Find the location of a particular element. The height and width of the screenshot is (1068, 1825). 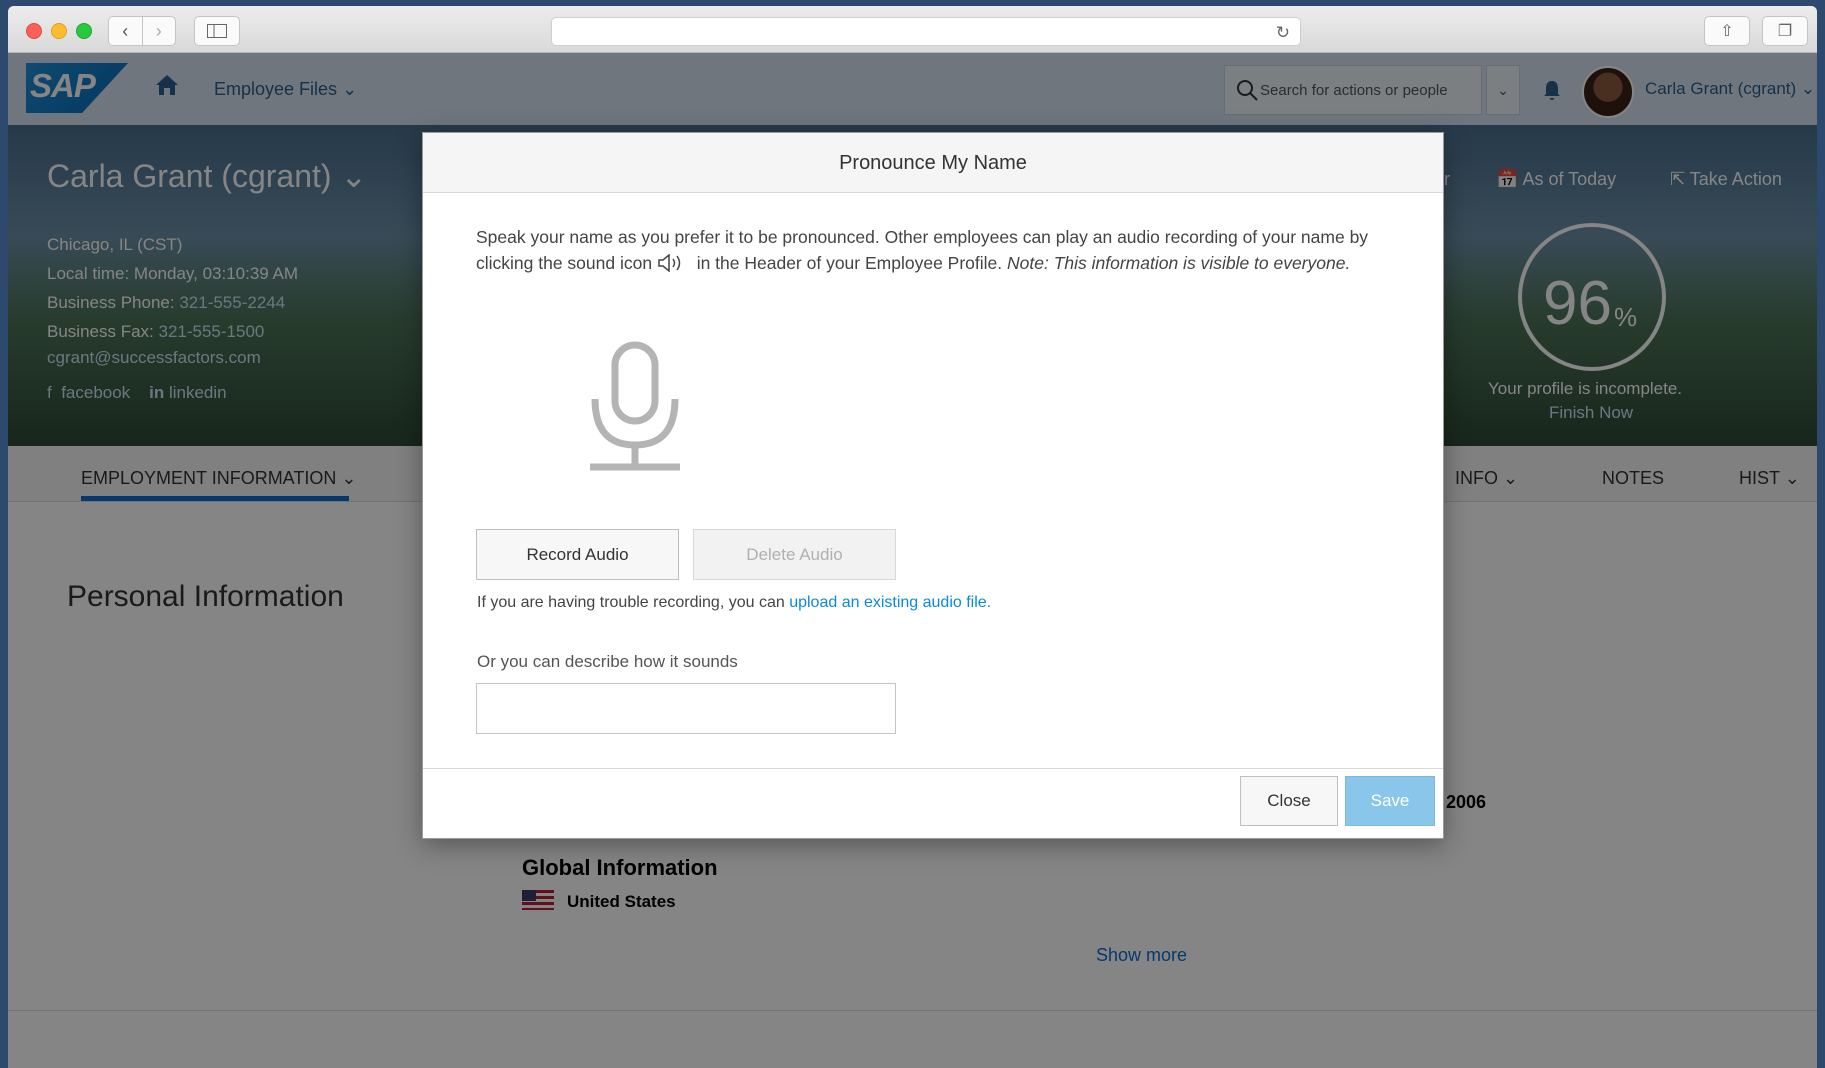

close-button: Close is located at coordinates (1289, 801).